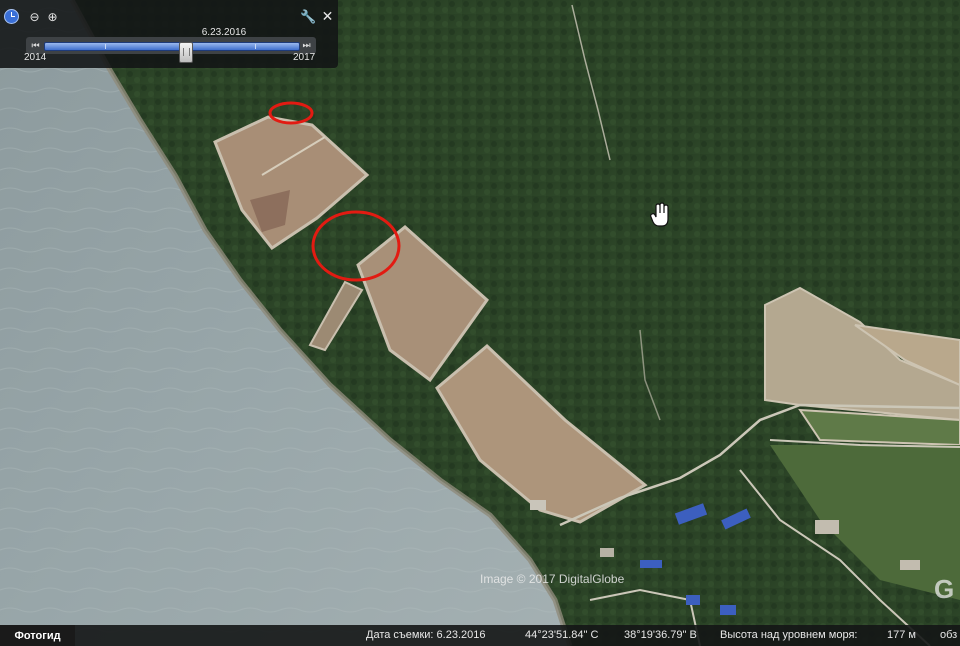  What do you see at coordinates (52, 16) in the screenshot?
I see `zoom-in-icon: ⊕` at bounding box center [52, 16].